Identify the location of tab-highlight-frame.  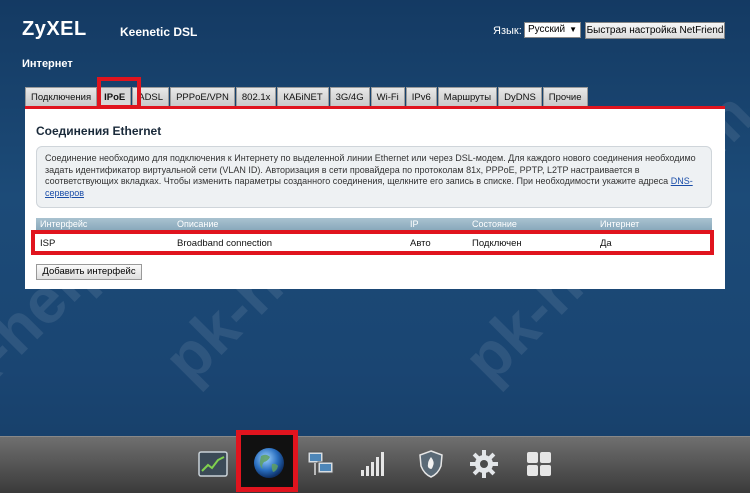
(119, 93).